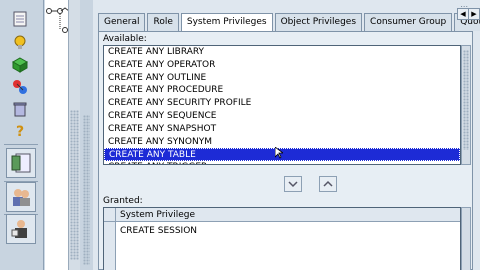 Image resolution: width=480 pixels, height=270 pixels. What do you see at coordinates (125, 39) in the screenshot?
I see `available-label: Available:` at bounding box center [125, 39].